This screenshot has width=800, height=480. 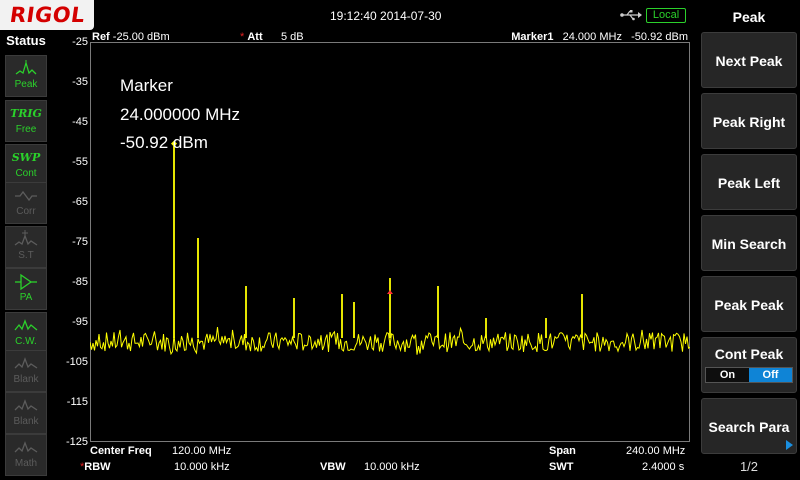 I want to click on page-indicator: 1/2, so click(x=749, y=466).